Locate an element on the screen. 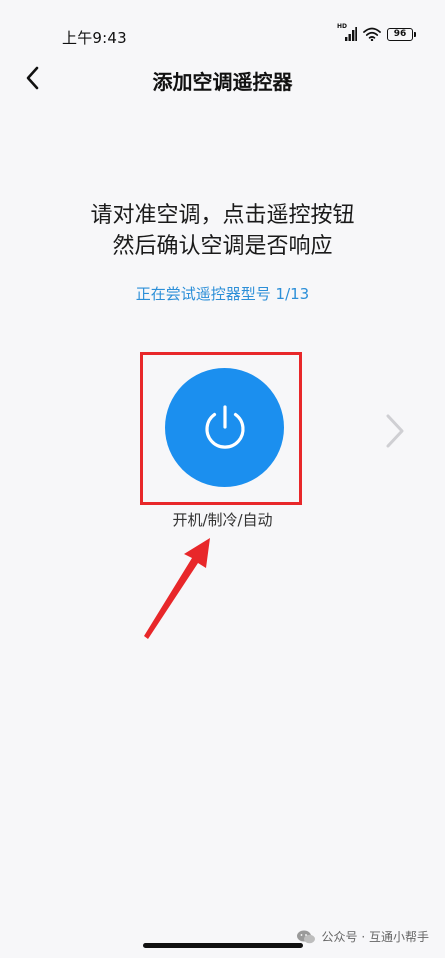 Image resolution: width=445 pixels, height=958 pixels. home-indicator is located at coordinates (223, 945).